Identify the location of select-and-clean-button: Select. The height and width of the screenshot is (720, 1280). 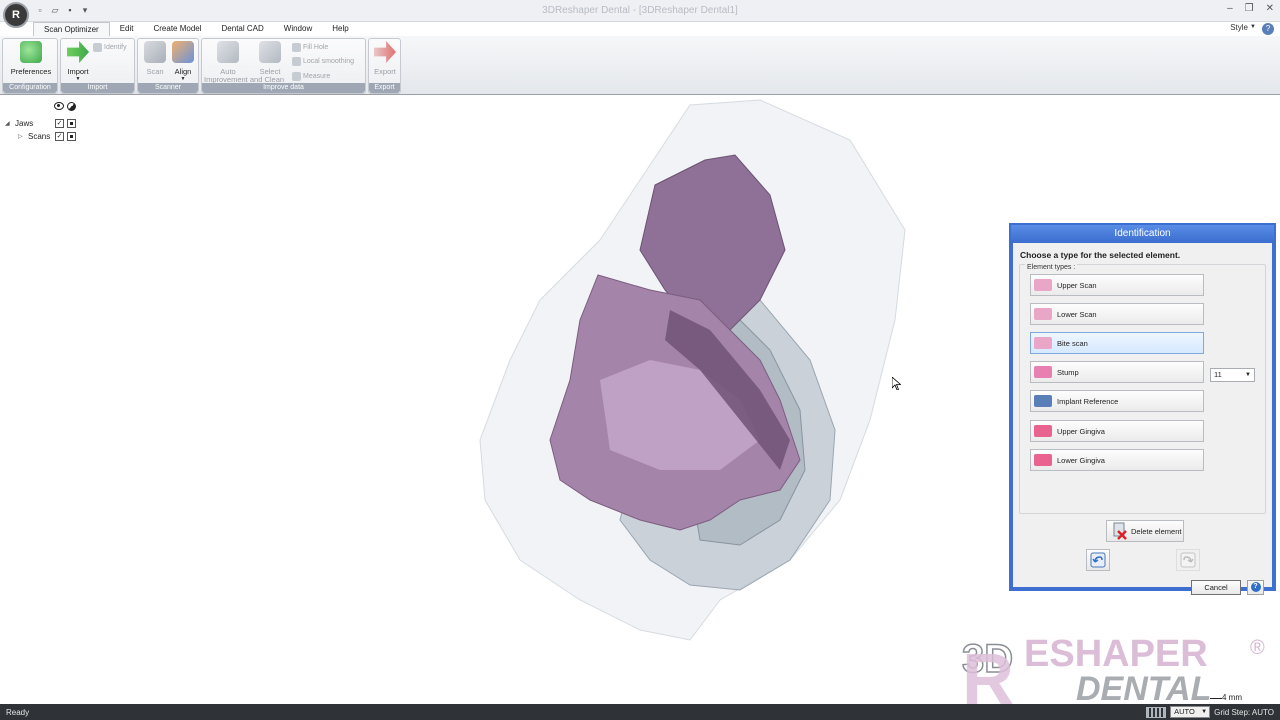
(270, 58).